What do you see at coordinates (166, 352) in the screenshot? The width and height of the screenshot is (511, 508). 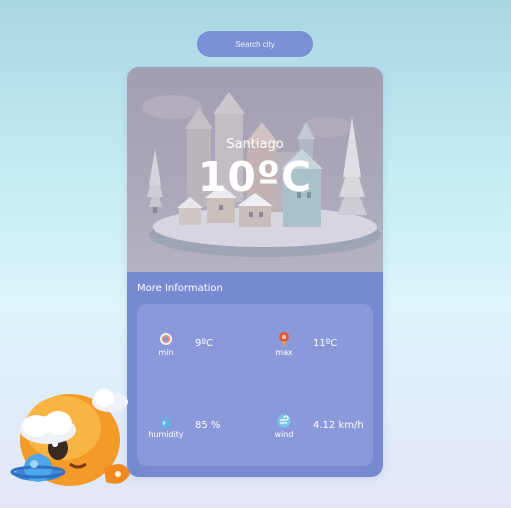 I see `stat-min-label: min` at bounding box center [166, 352].